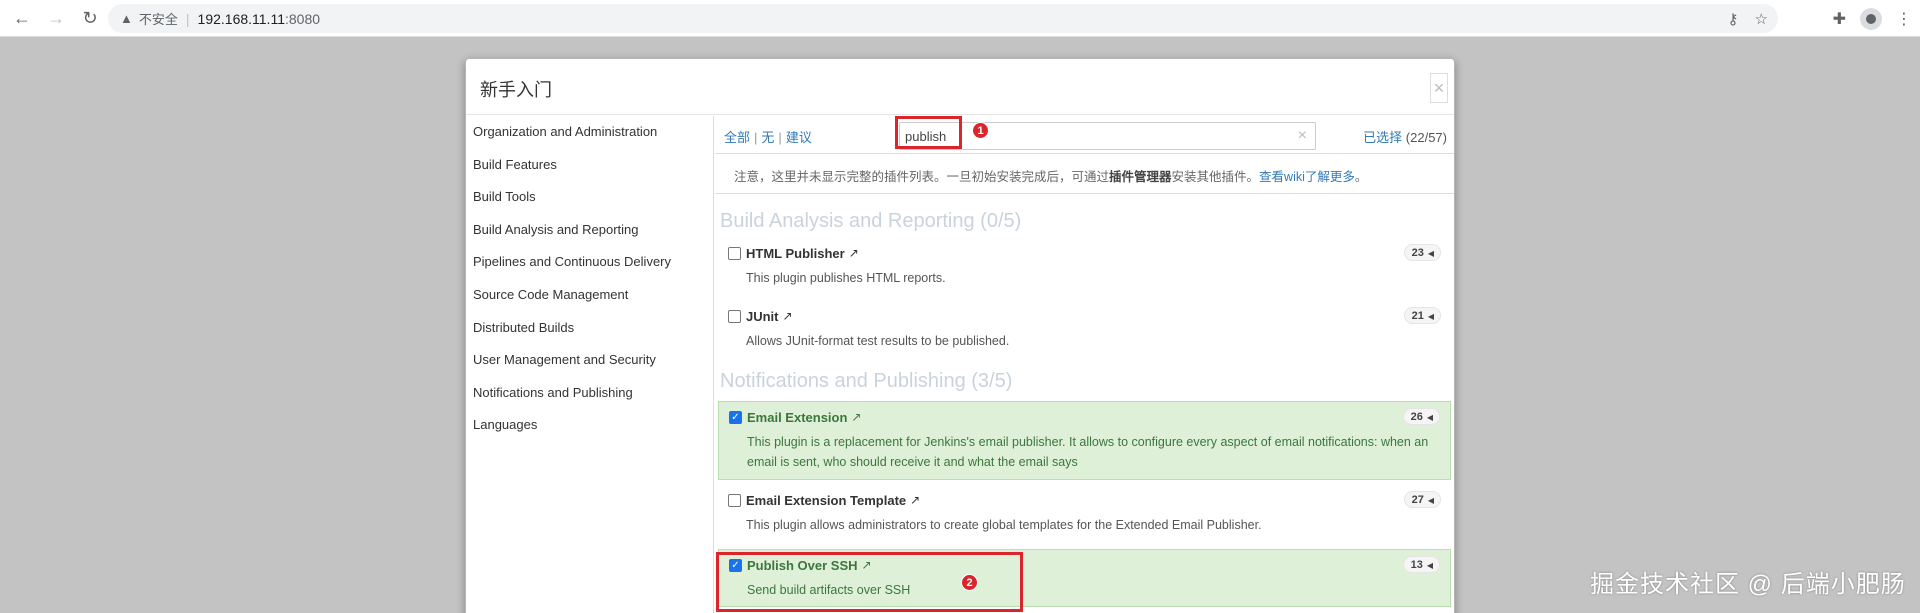  What do you see at coordinates (589, 393) in the screenshot?
I see `sidebar-item-notifications: Notifications and Publishing` at bounding box center [589, 393].